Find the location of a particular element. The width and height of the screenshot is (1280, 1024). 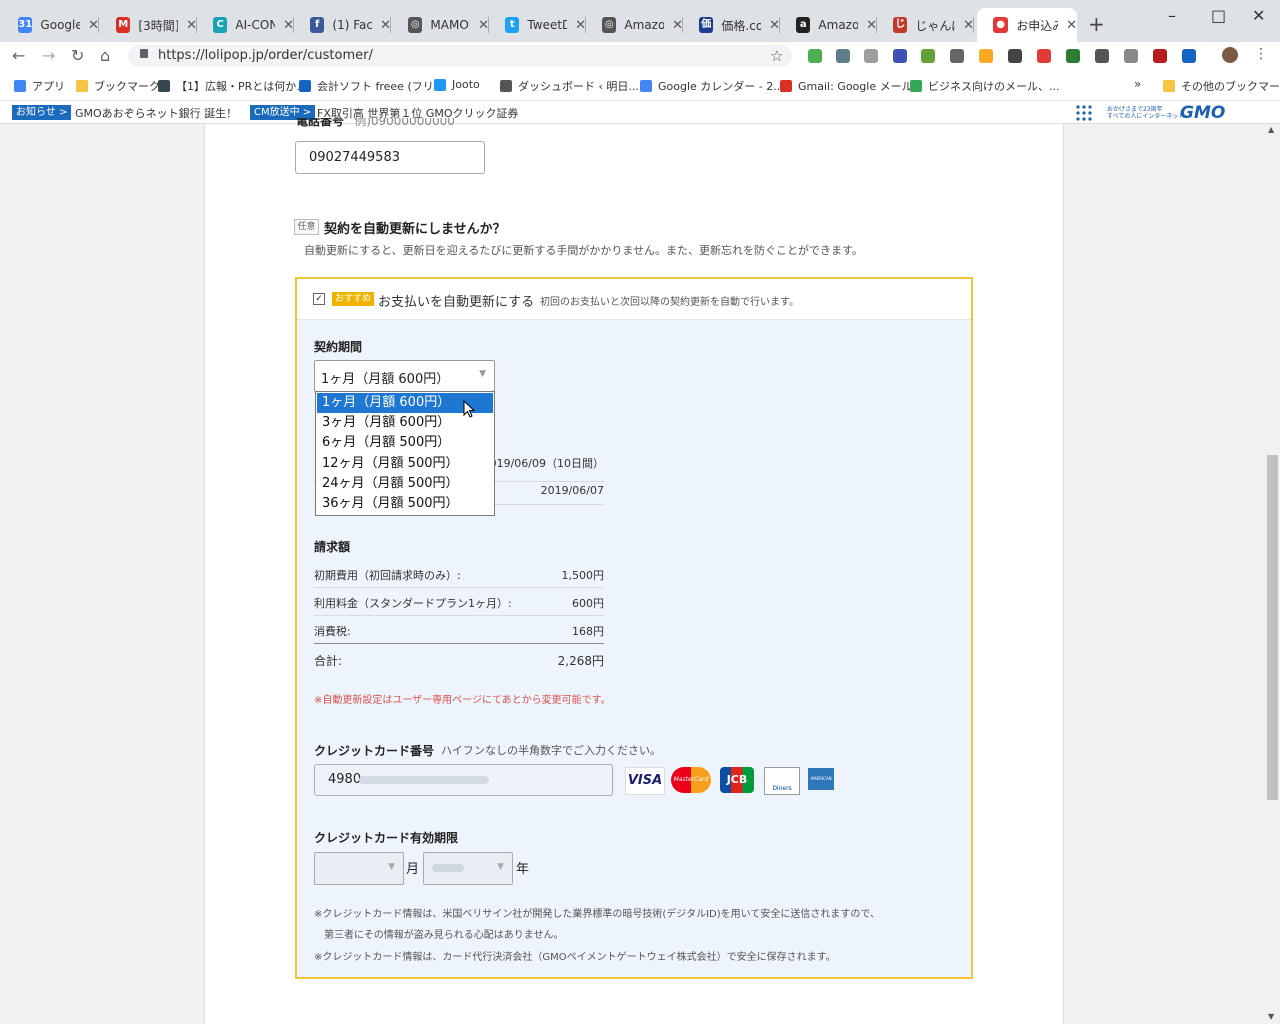

scroll-down-icon: ▼ is located at coordinates (1271, 1016).